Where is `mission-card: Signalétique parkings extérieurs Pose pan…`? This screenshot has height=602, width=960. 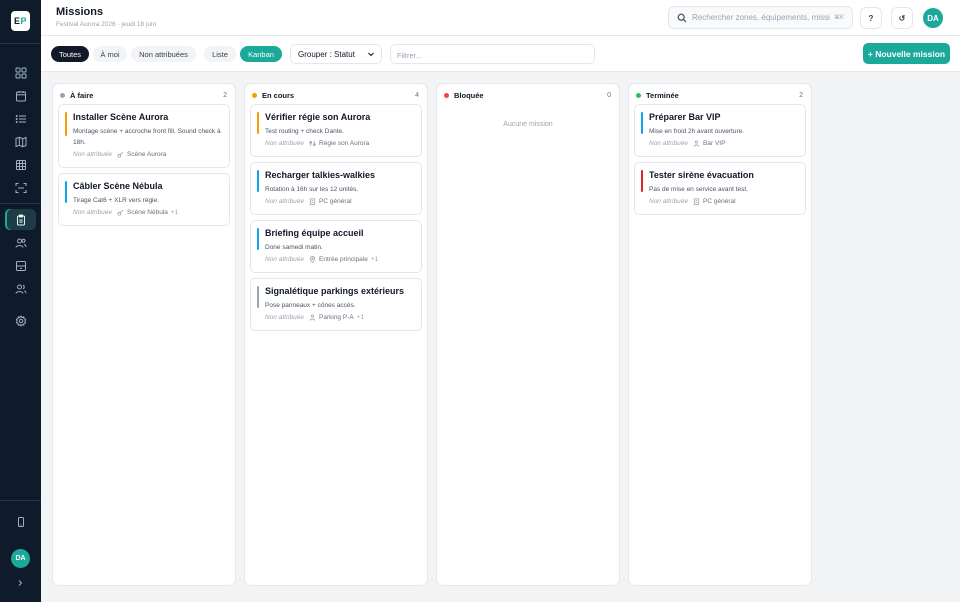
mission-card: Signalétique parkings extérieurs Pose pan… is located at coordinates (336, 304).